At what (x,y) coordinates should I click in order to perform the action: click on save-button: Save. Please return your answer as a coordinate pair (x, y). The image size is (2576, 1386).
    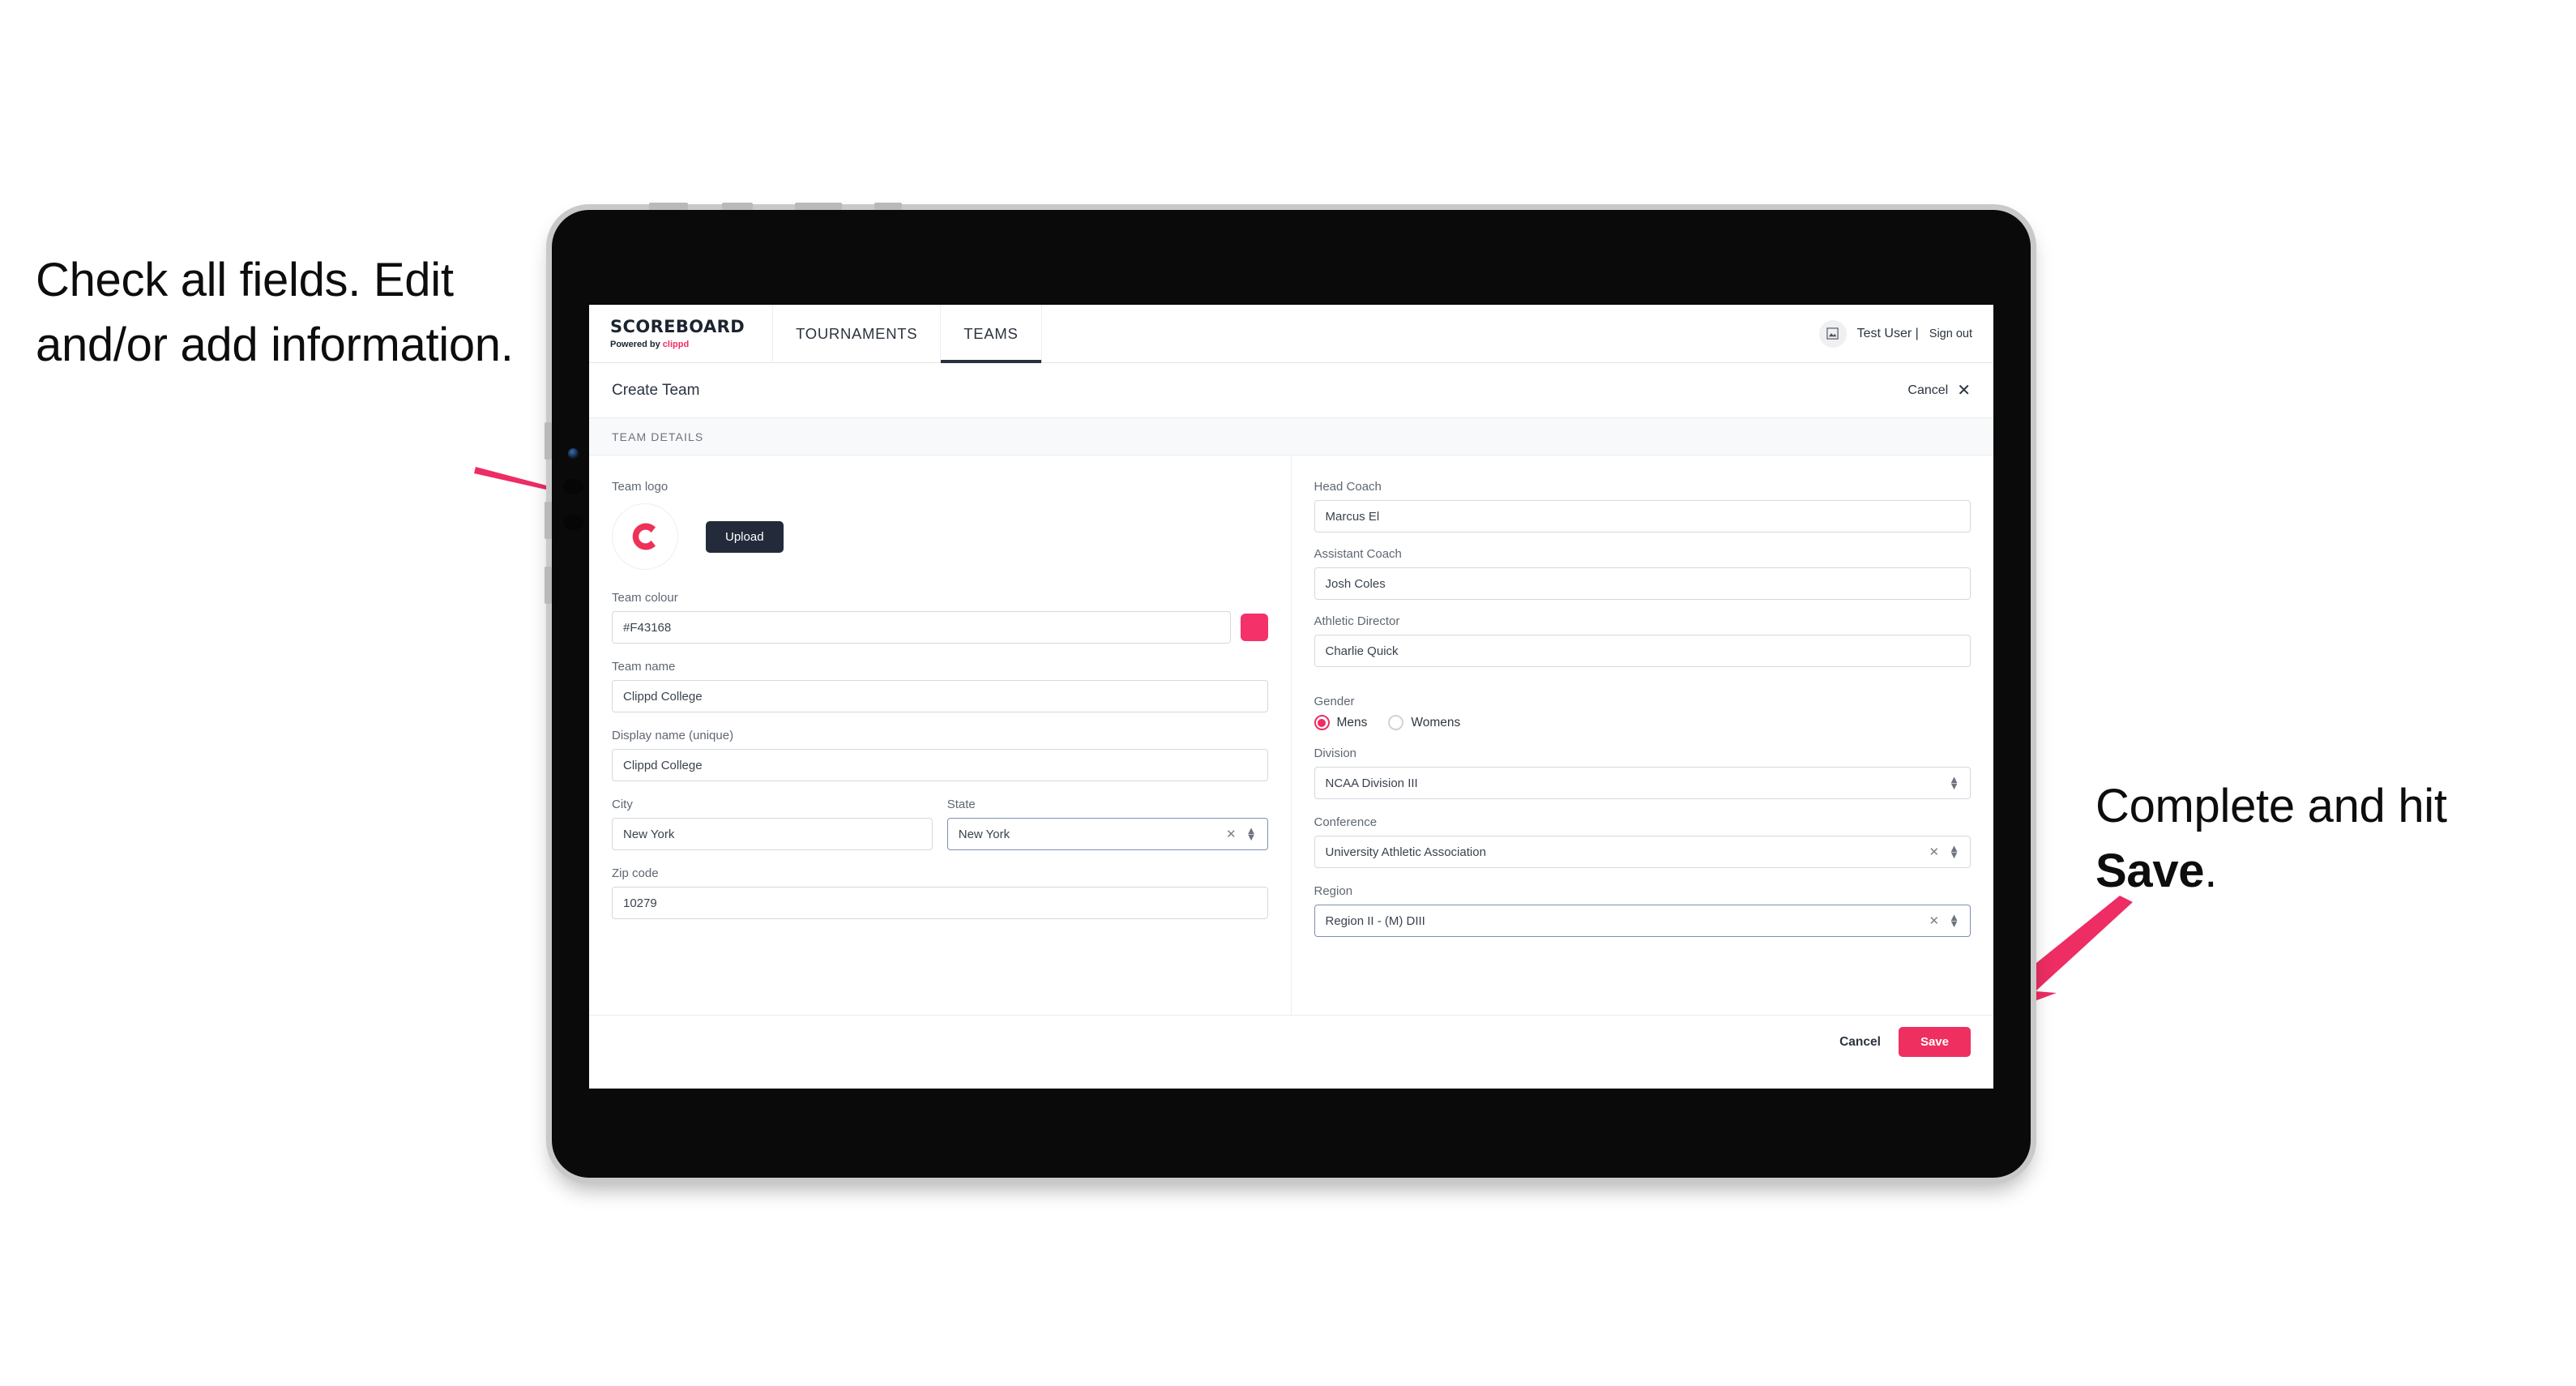
    Looking at the image, I should click on (1934, 1042).